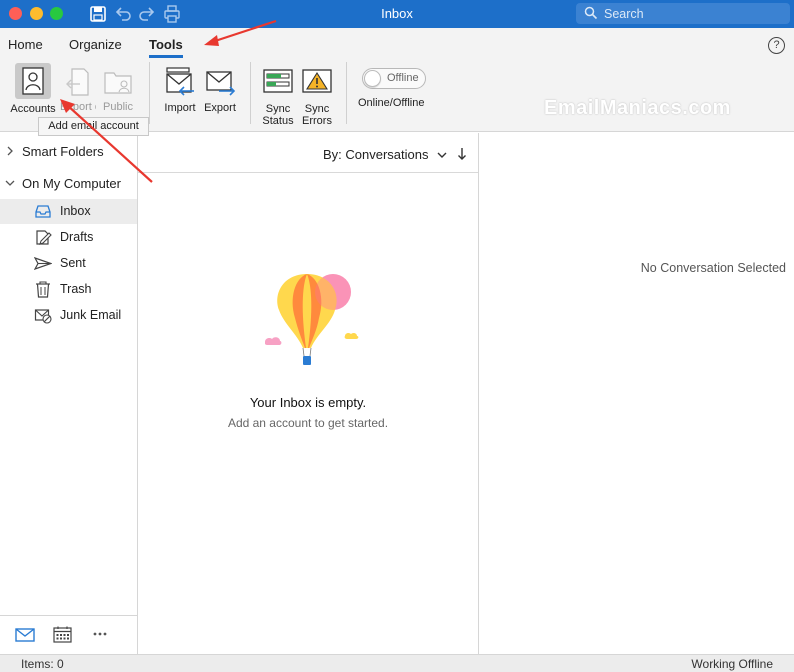 Image resolution: width=794 pixels, height=672 pixels. Describe the element at coordinates (462, 154) in the screenshot. I see `sort-direction-icon` at that location.